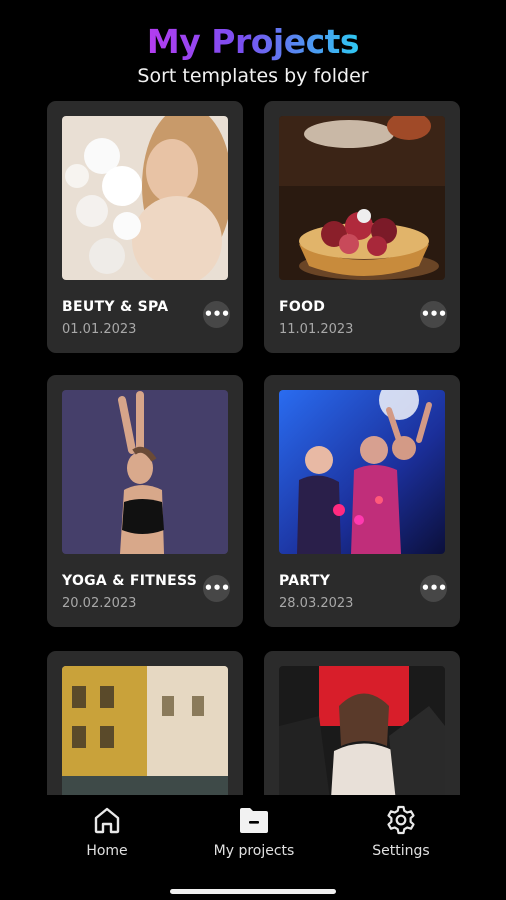 This screenshot has width=506, height=900. What do you see at coordinates (401, 820) in the screenshot?
I see `gear-icon` at bounding box center [401, 820].